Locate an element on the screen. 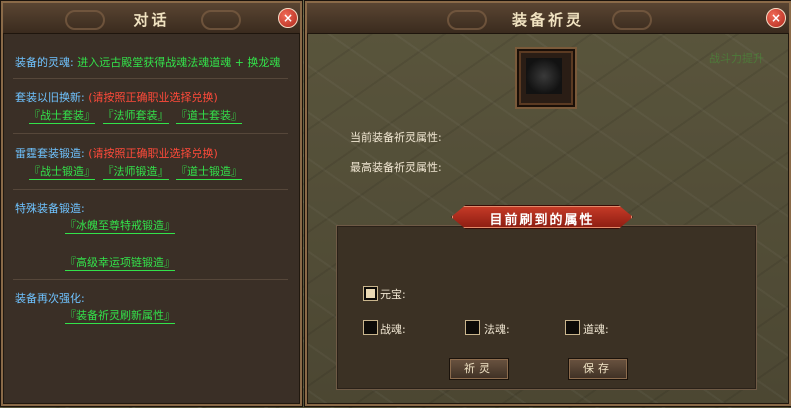  slot-inner-icon is located at coordinates (544, 76).